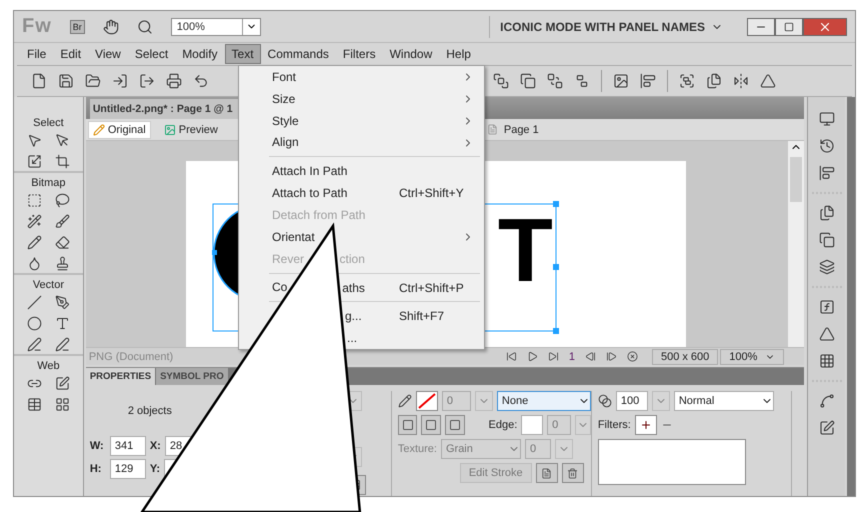 Image resolution: width=864 pixels, height=512 pixels. What do you see at coordinates (119, 129) in the screenshot?
I see `view-tab: Original` at bounding box center [119, 129].